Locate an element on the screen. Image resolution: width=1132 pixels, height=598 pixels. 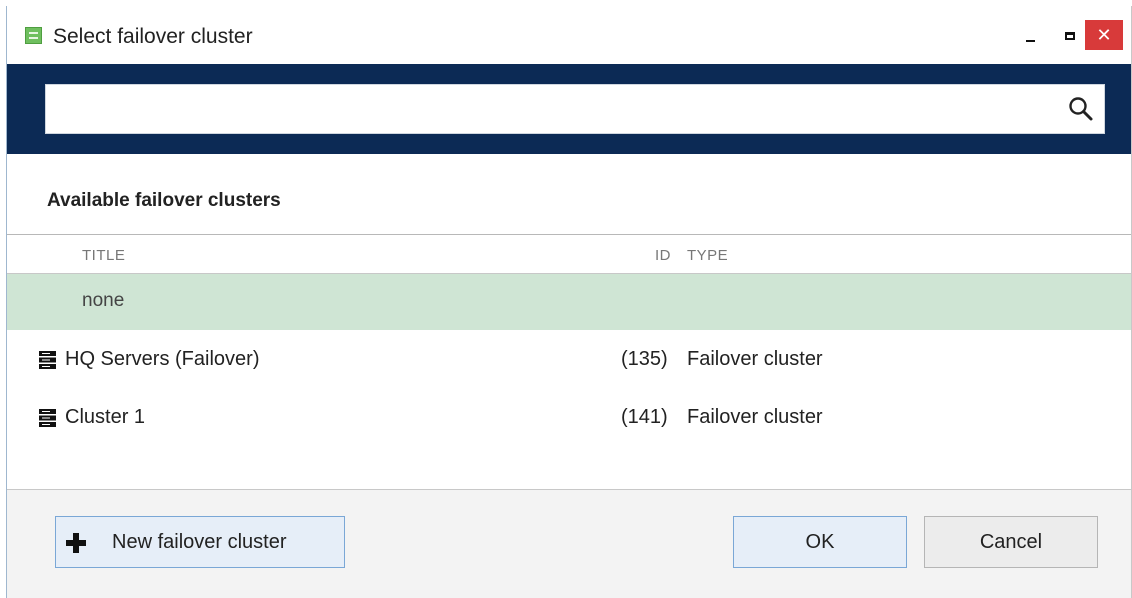
column-header-title: TITLE is located at coordinates (103, 255).